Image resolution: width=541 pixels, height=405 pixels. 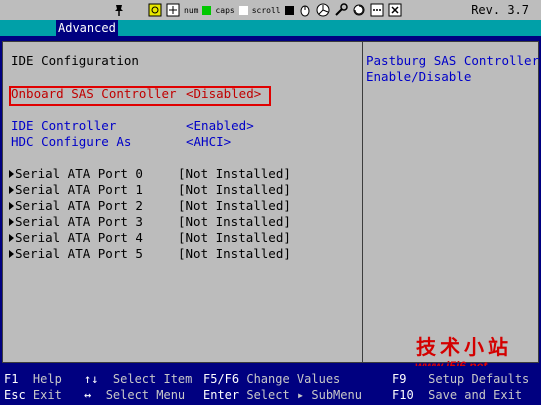 I want to click on key-f1-action: Help, so click(x=47, y=379).